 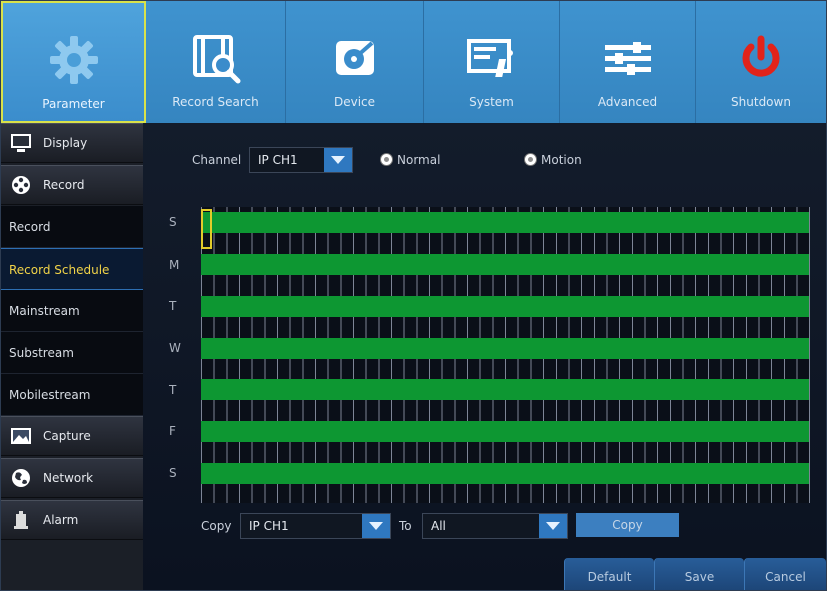 I want to click on save-button: Save, so click(x=699, y=574).